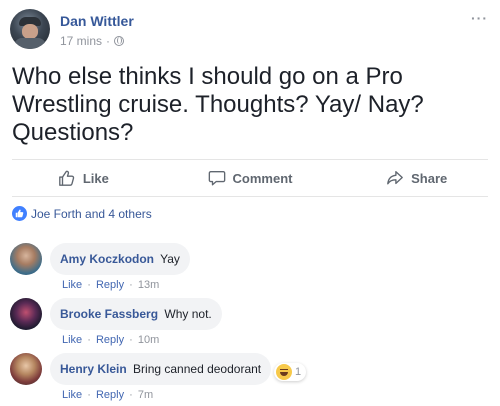  I want to click on comment-actions: Like · Reply · 13m, so click(110, 285).